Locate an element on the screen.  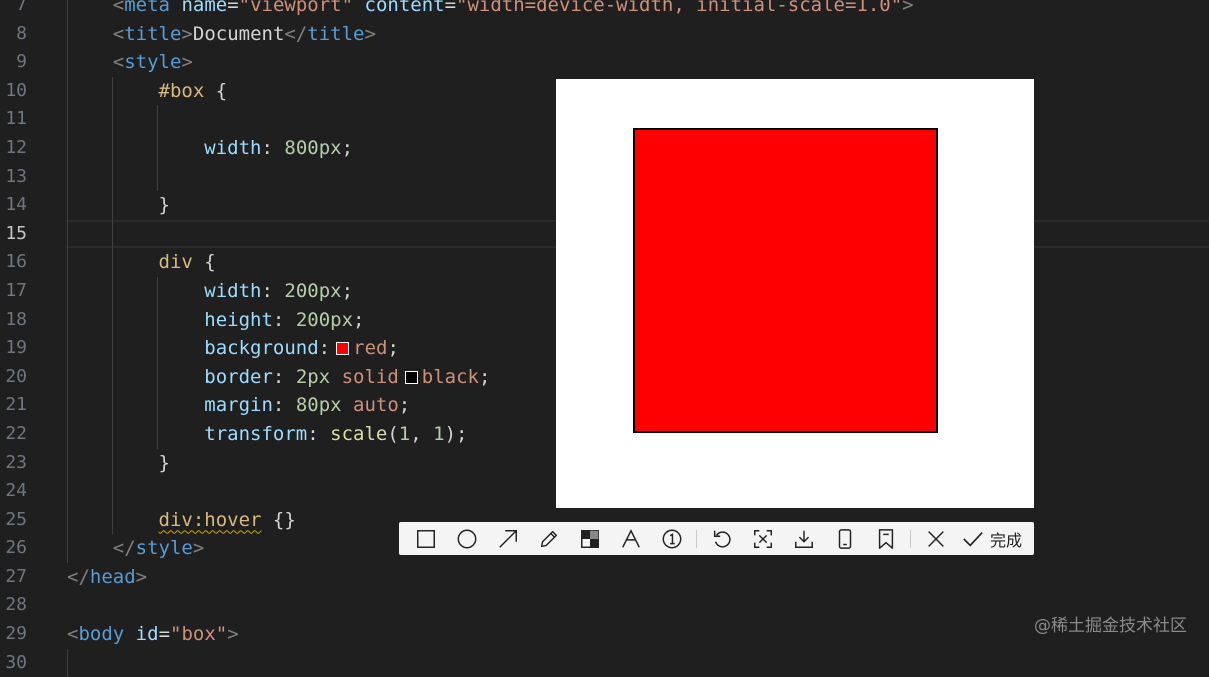
code-line: 27 </head> is located at coordinates (604, 577).